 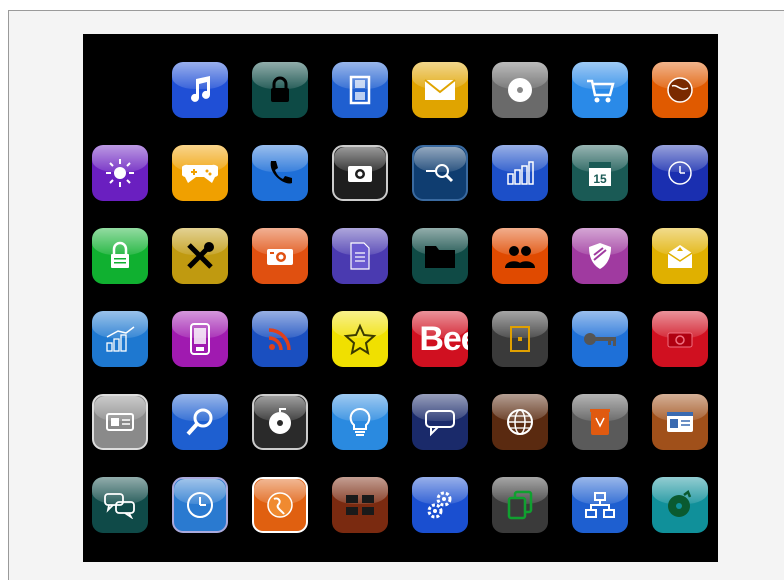 I want to click on lock-icon, so click(x=280, y=90).